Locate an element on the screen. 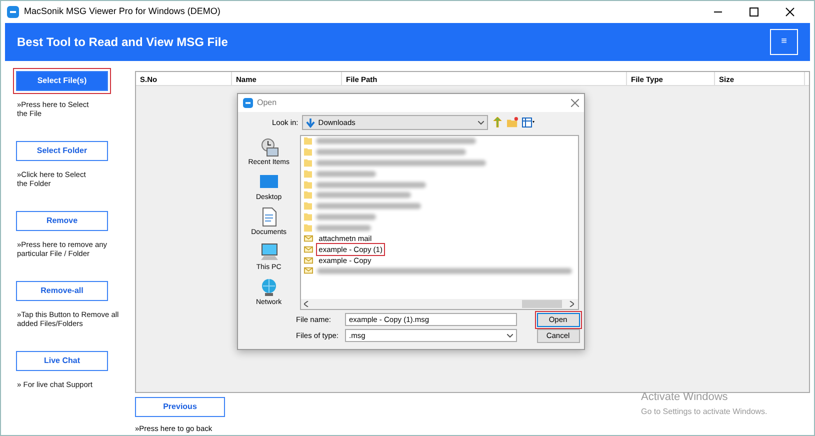 The width and height of the screenshot is (815, 436). action-button: Select Folder is located at coordinates (62, 151).